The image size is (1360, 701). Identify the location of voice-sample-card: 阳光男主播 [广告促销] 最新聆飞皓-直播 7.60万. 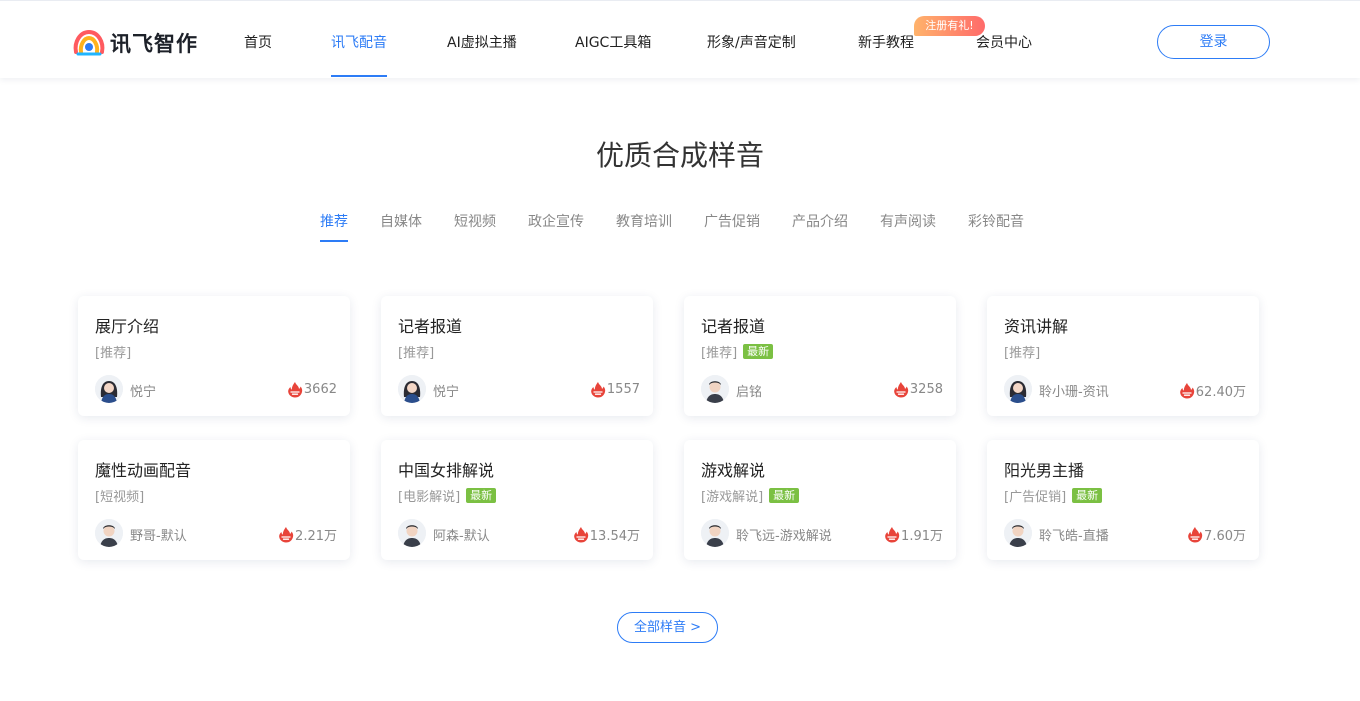
(1123, 500).